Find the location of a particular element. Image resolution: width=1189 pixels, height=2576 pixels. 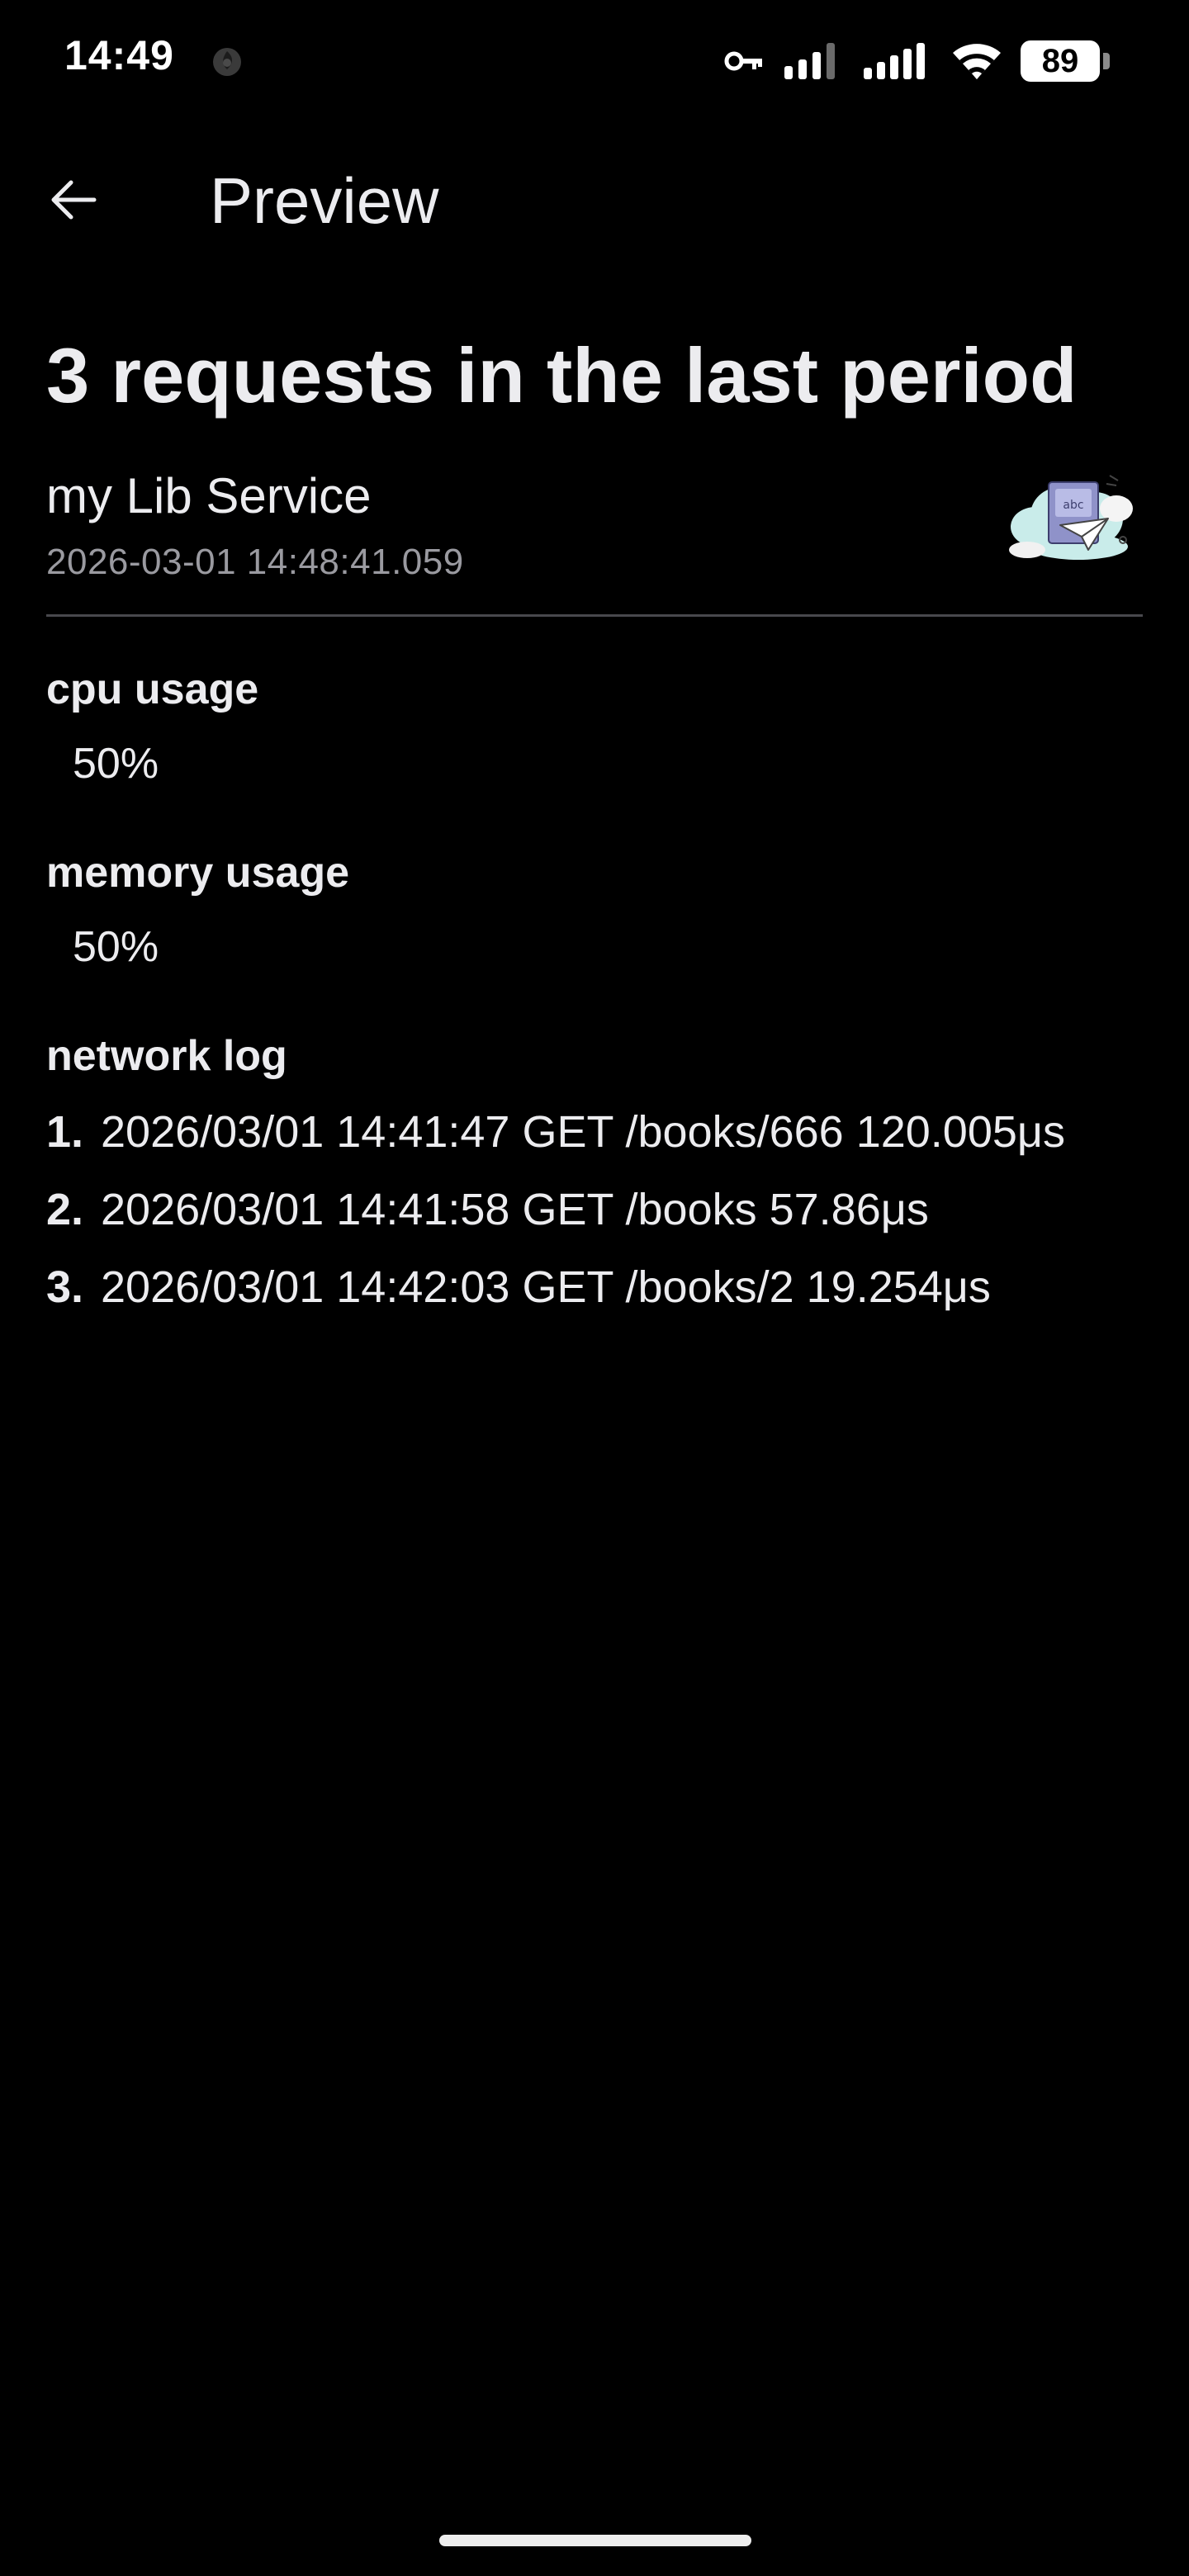

svg-text: abc is located at coordinates (1073, 505).